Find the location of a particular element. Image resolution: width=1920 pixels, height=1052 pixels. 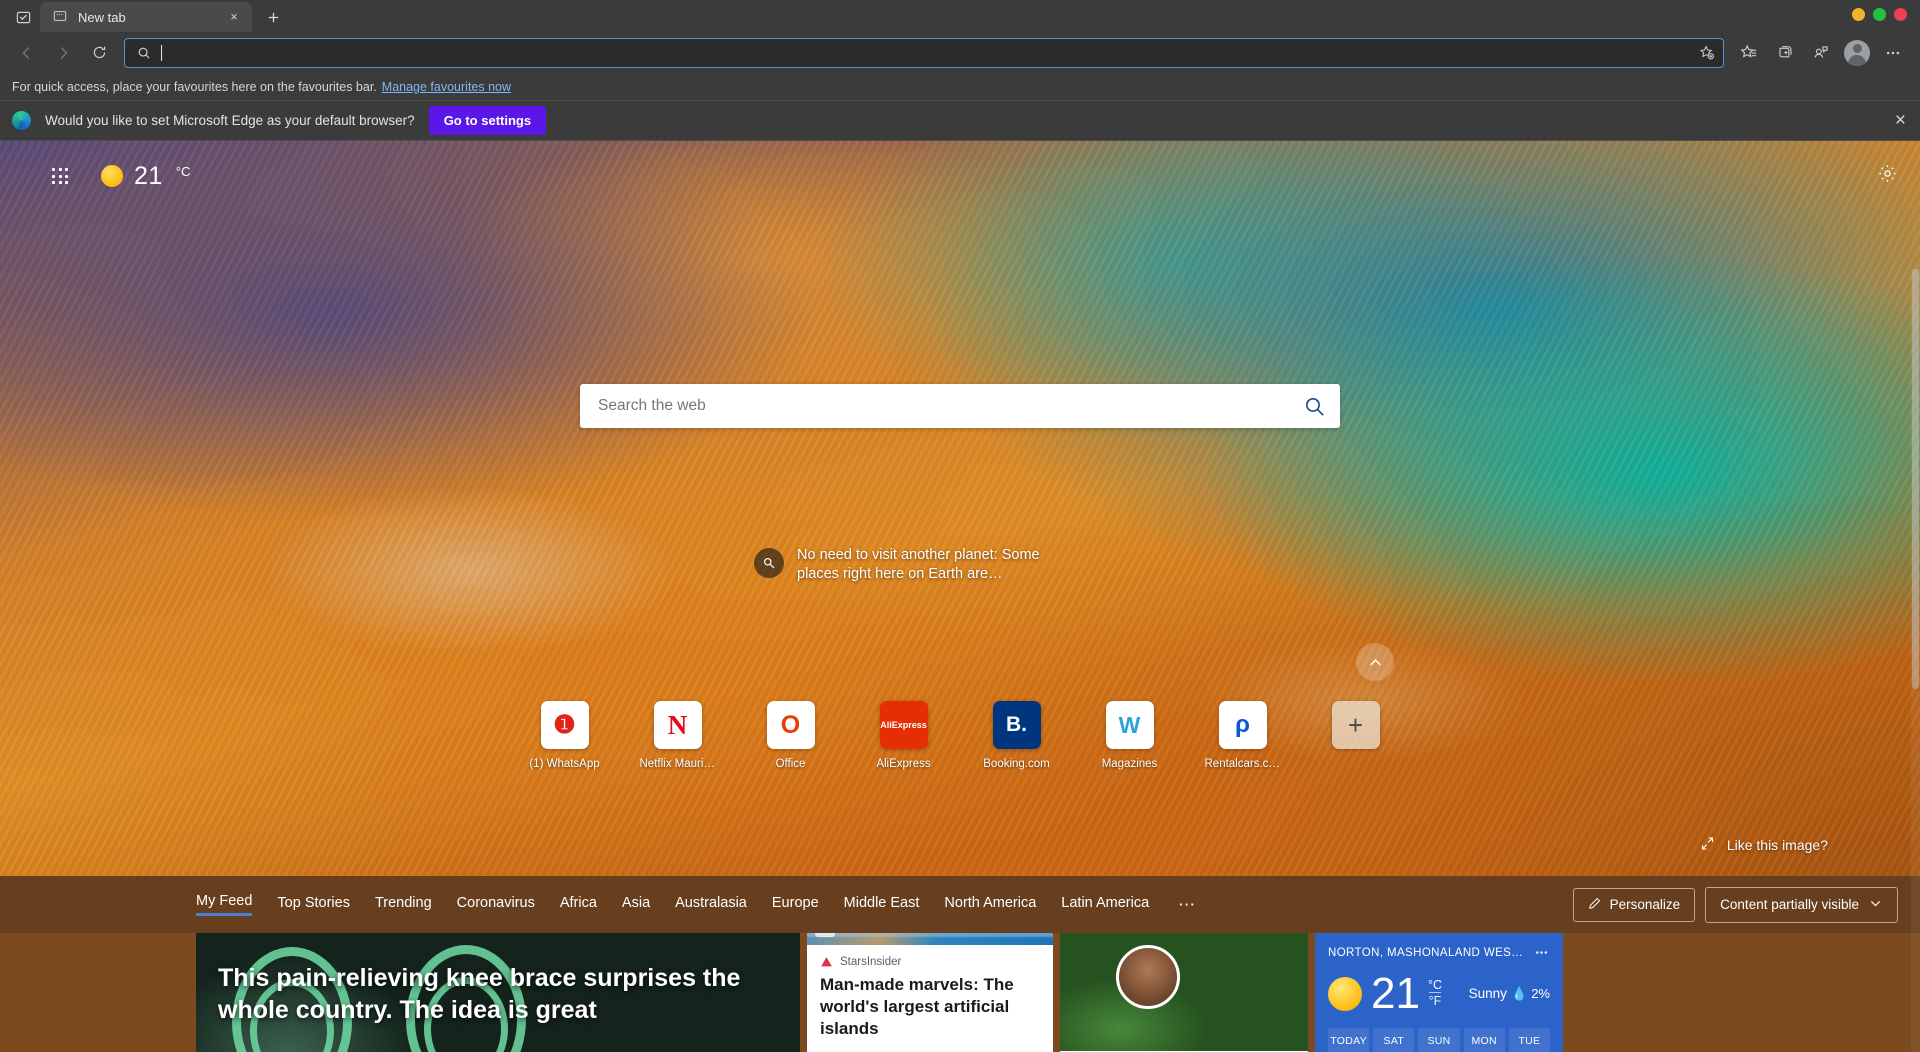

shortcut-whatsapp: ❶ (1) WhatsApp is located at coordinates (565, 735).